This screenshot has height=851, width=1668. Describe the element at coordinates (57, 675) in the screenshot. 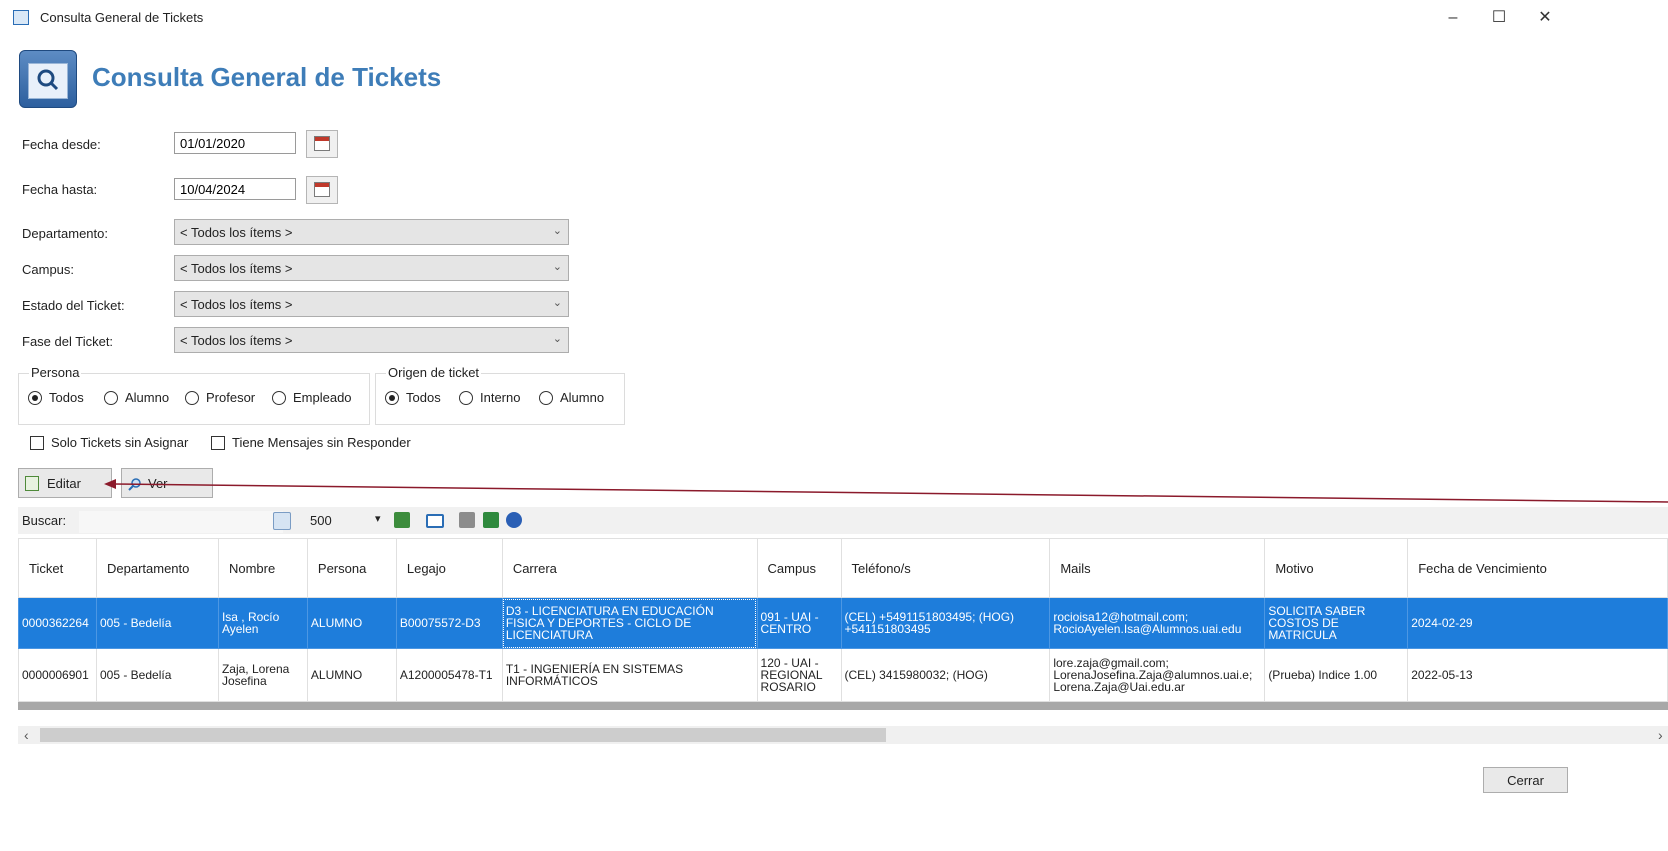

I see `table-cell: 0000006901` at that location.